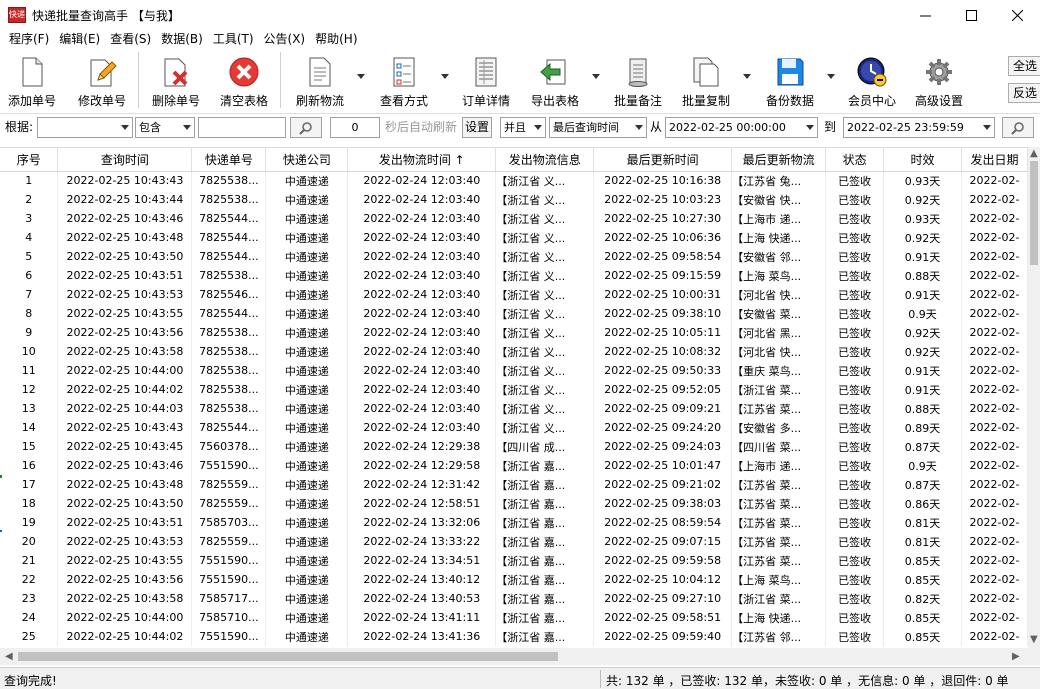 The image size is (1040, 689). What do you see at coordinates (288, 656) in the screenshot?
I see `horizontal-scroll-thumb` at bounding box center [288, 656].